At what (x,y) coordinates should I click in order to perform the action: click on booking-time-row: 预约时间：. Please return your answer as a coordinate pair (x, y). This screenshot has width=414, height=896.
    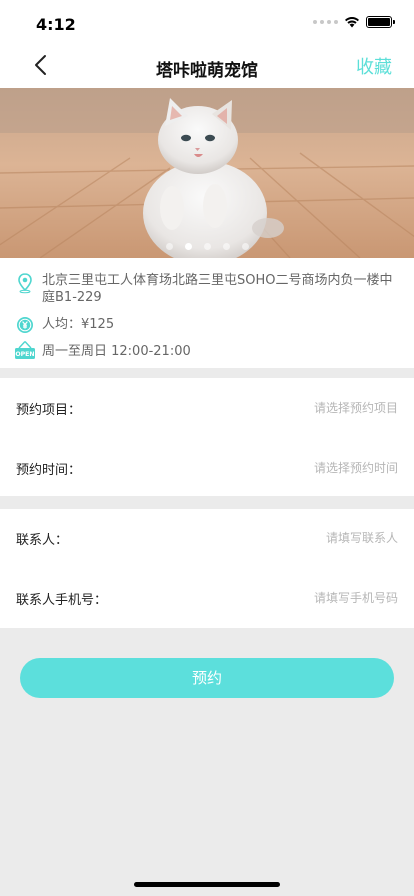
    Looking at the image, I should click on (207, 468).